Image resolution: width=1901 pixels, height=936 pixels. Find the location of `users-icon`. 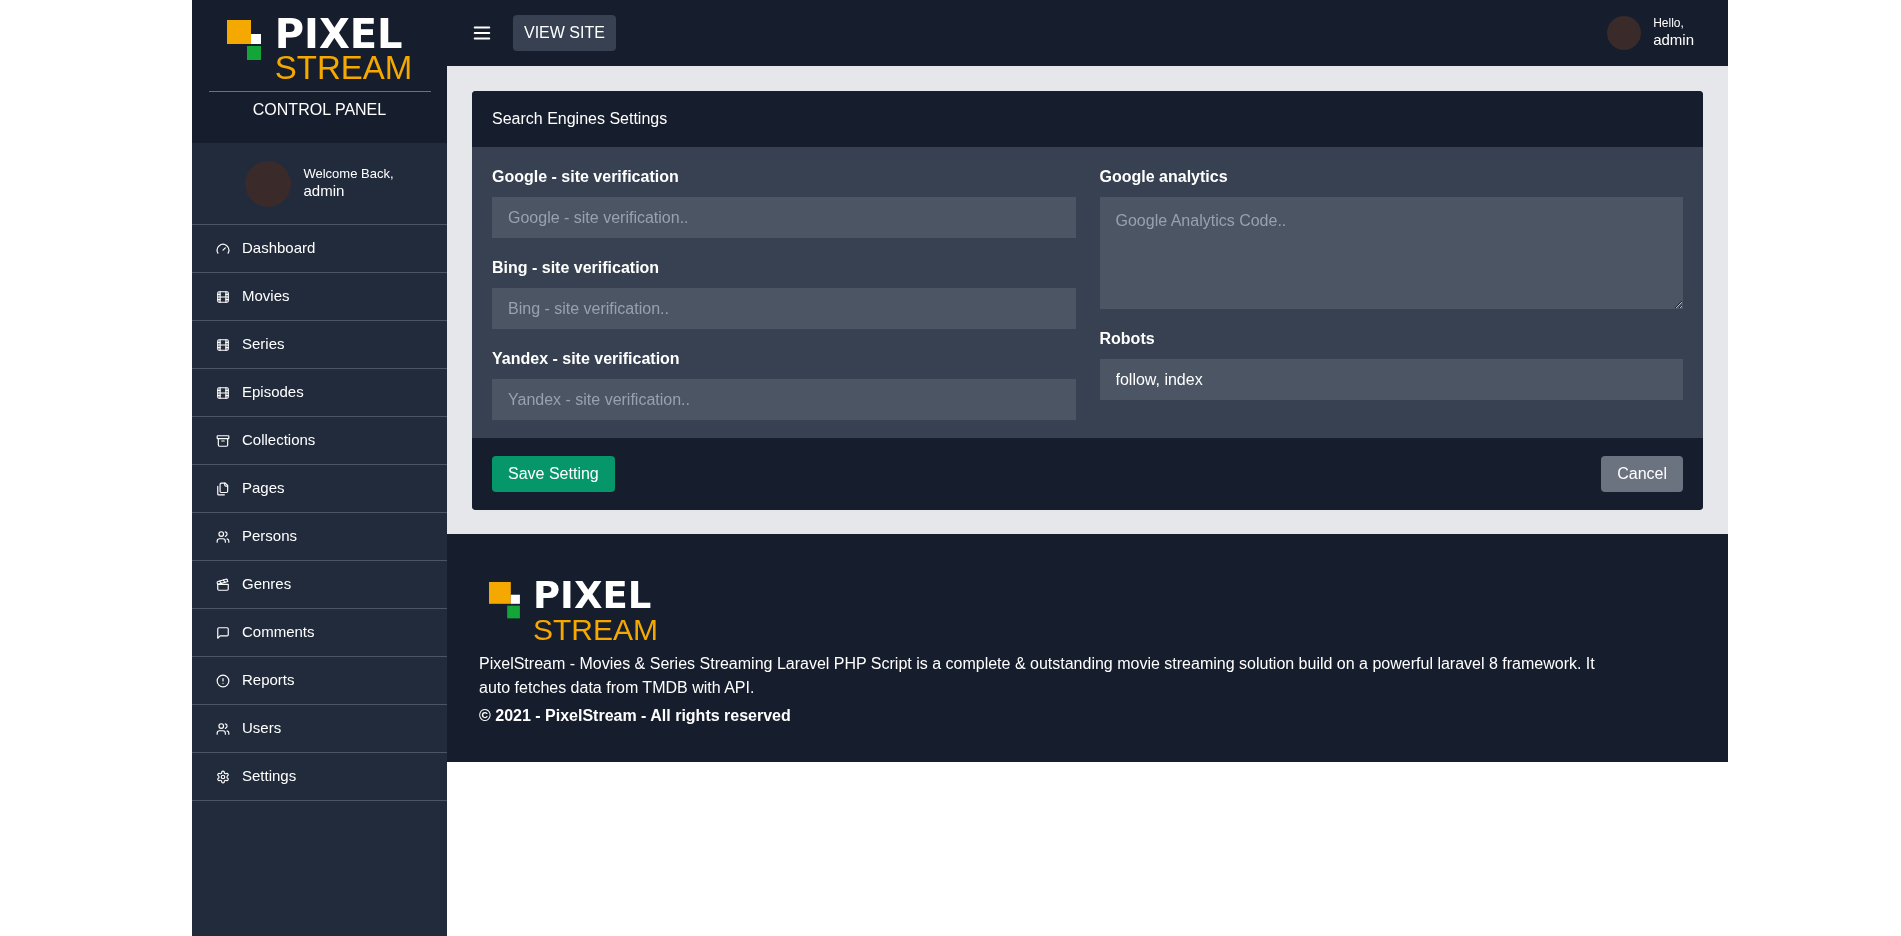

users-icon is located at coordinates (223, 728).